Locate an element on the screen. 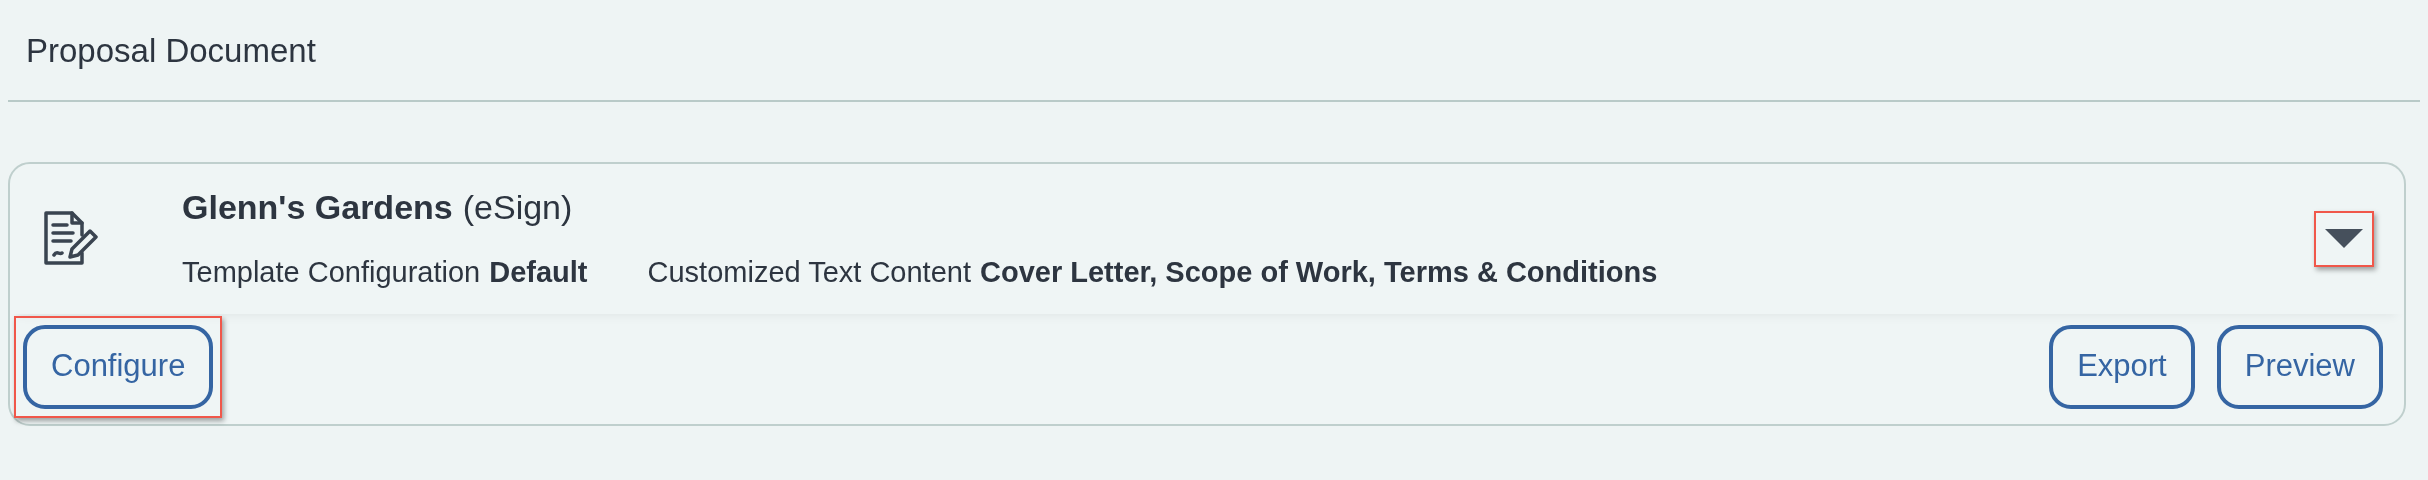 The height and width of the screenshot is (480, 2428). action-button: Configure is located at coordinates (118, 366).